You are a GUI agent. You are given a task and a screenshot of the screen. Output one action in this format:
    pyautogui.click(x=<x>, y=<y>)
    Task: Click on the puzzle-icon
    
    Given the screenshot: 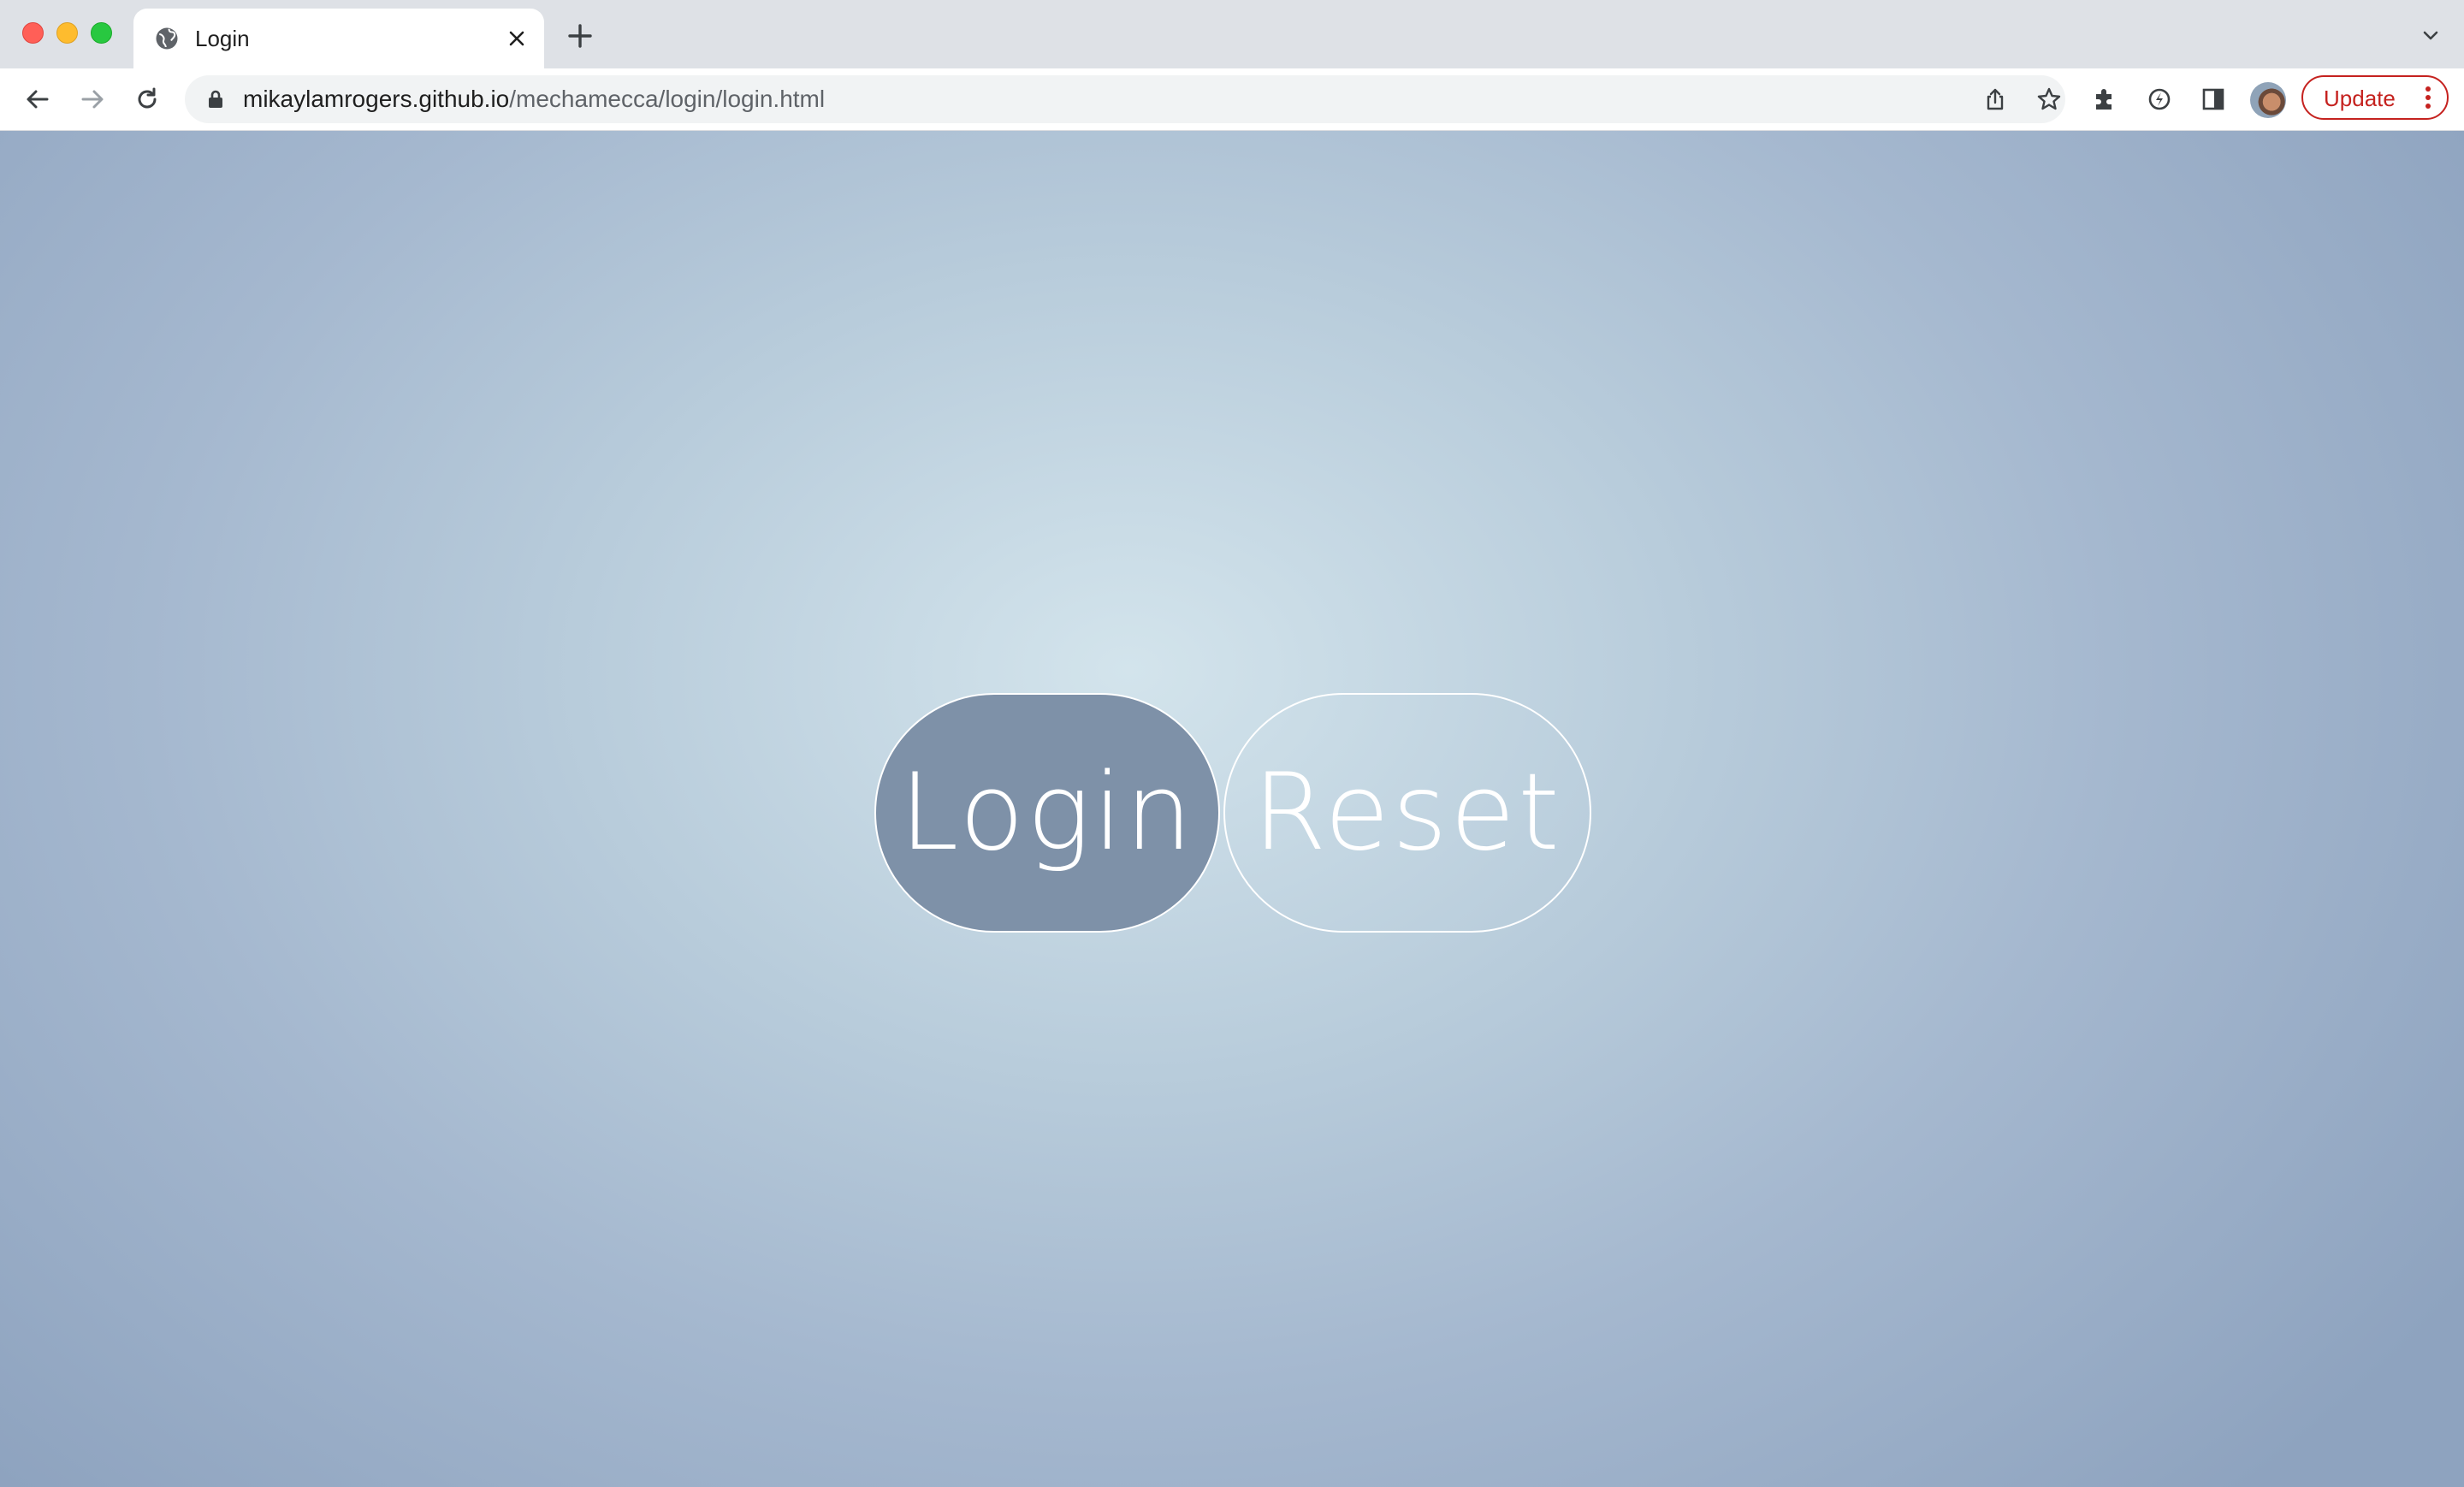 What is the action you would take?
    pyautogui.click(x=2105, y=99)
    